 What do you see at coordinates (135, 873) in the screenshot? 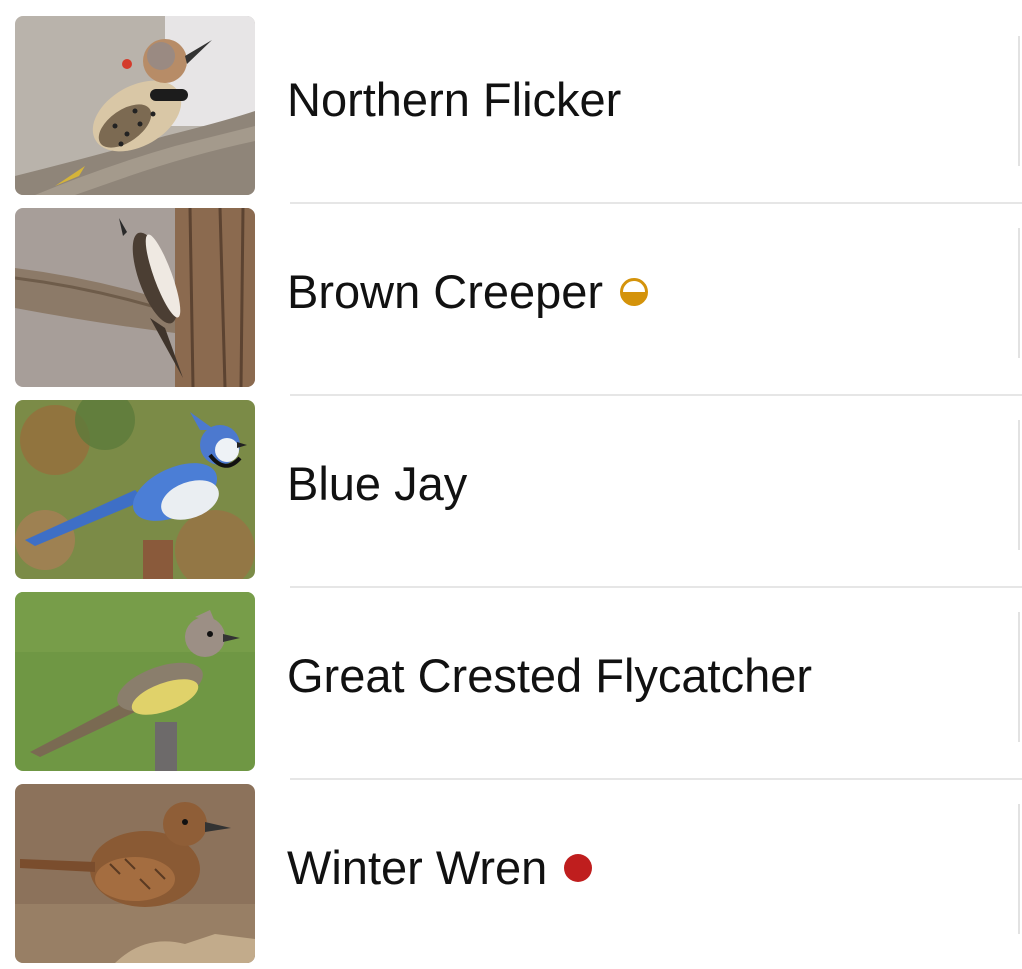
I see `bird-photo-winter-wren` at bounding box center [135, 873].